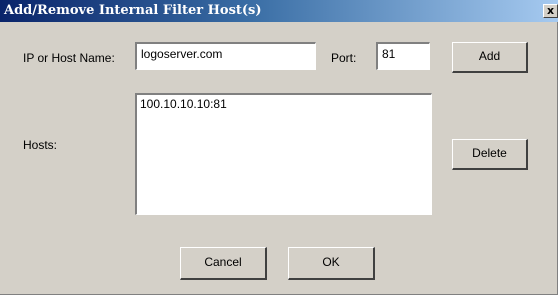  Describe the element at coordinates (133, 10) in the screenshot. I see `window-title: Add/Remove Internal Filter Host(s)` at that location.